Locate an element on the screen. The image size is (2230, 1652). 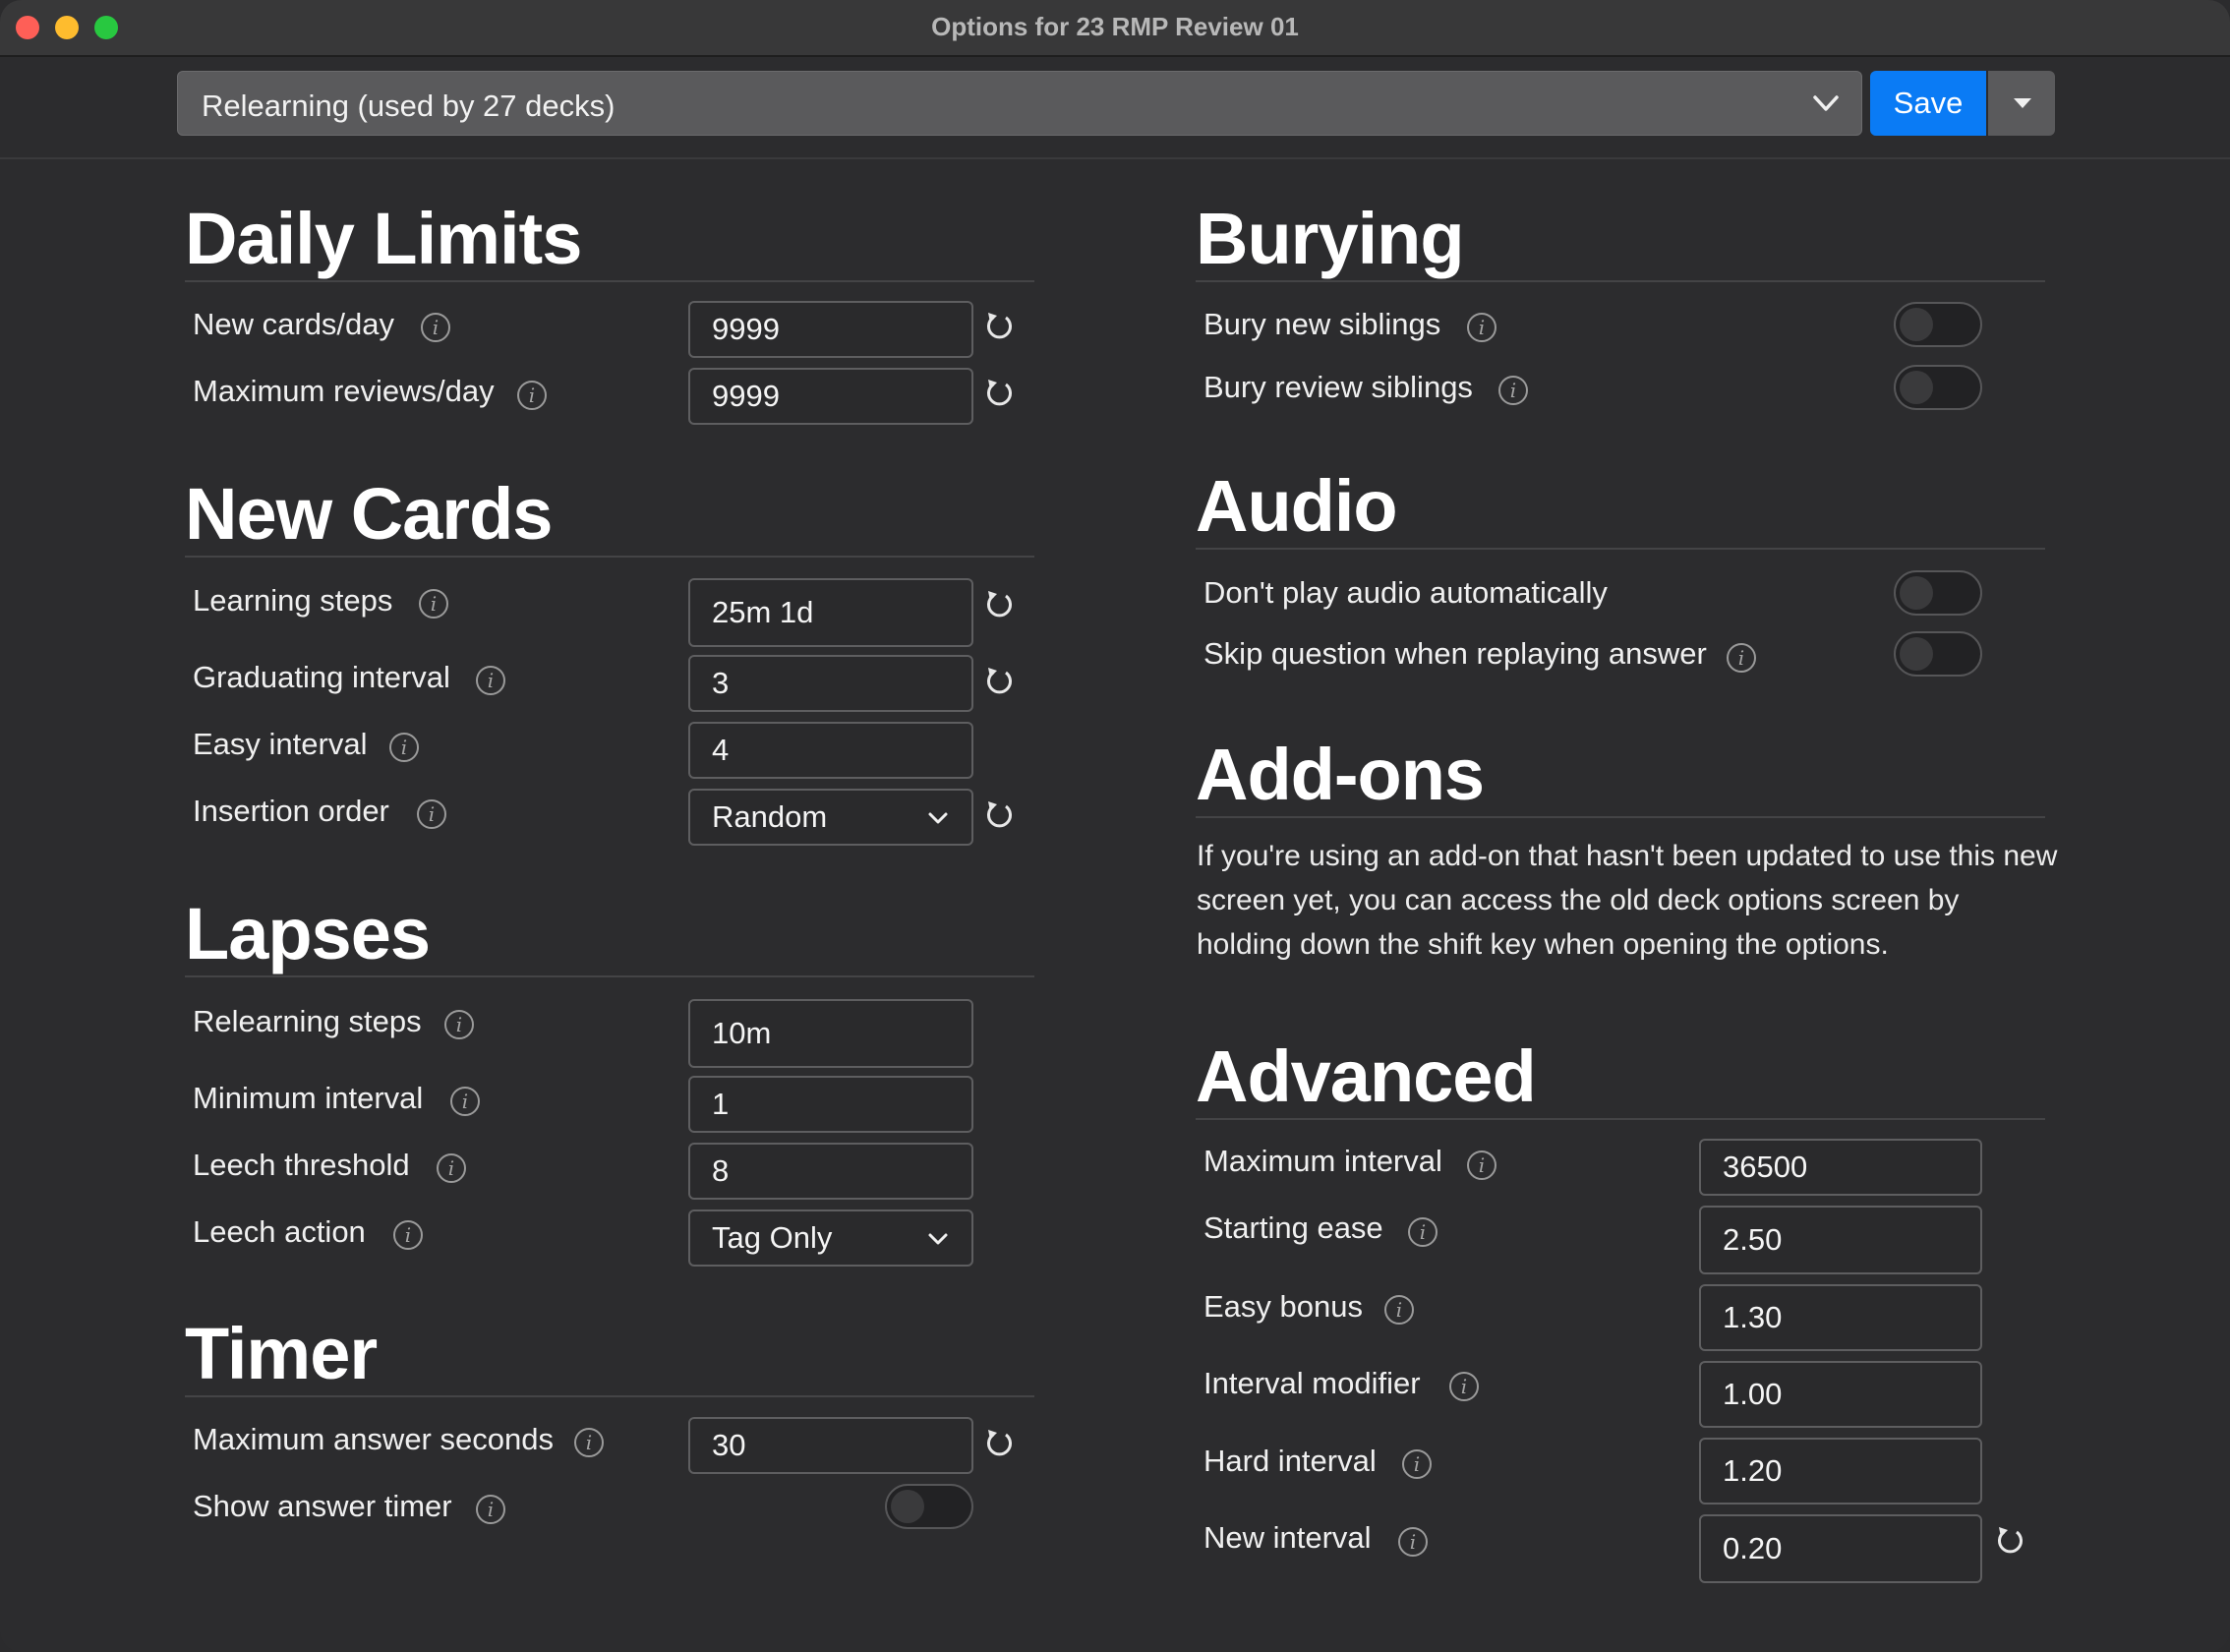
addons-heading: Add-ons is located at coordinates (1340, 774).